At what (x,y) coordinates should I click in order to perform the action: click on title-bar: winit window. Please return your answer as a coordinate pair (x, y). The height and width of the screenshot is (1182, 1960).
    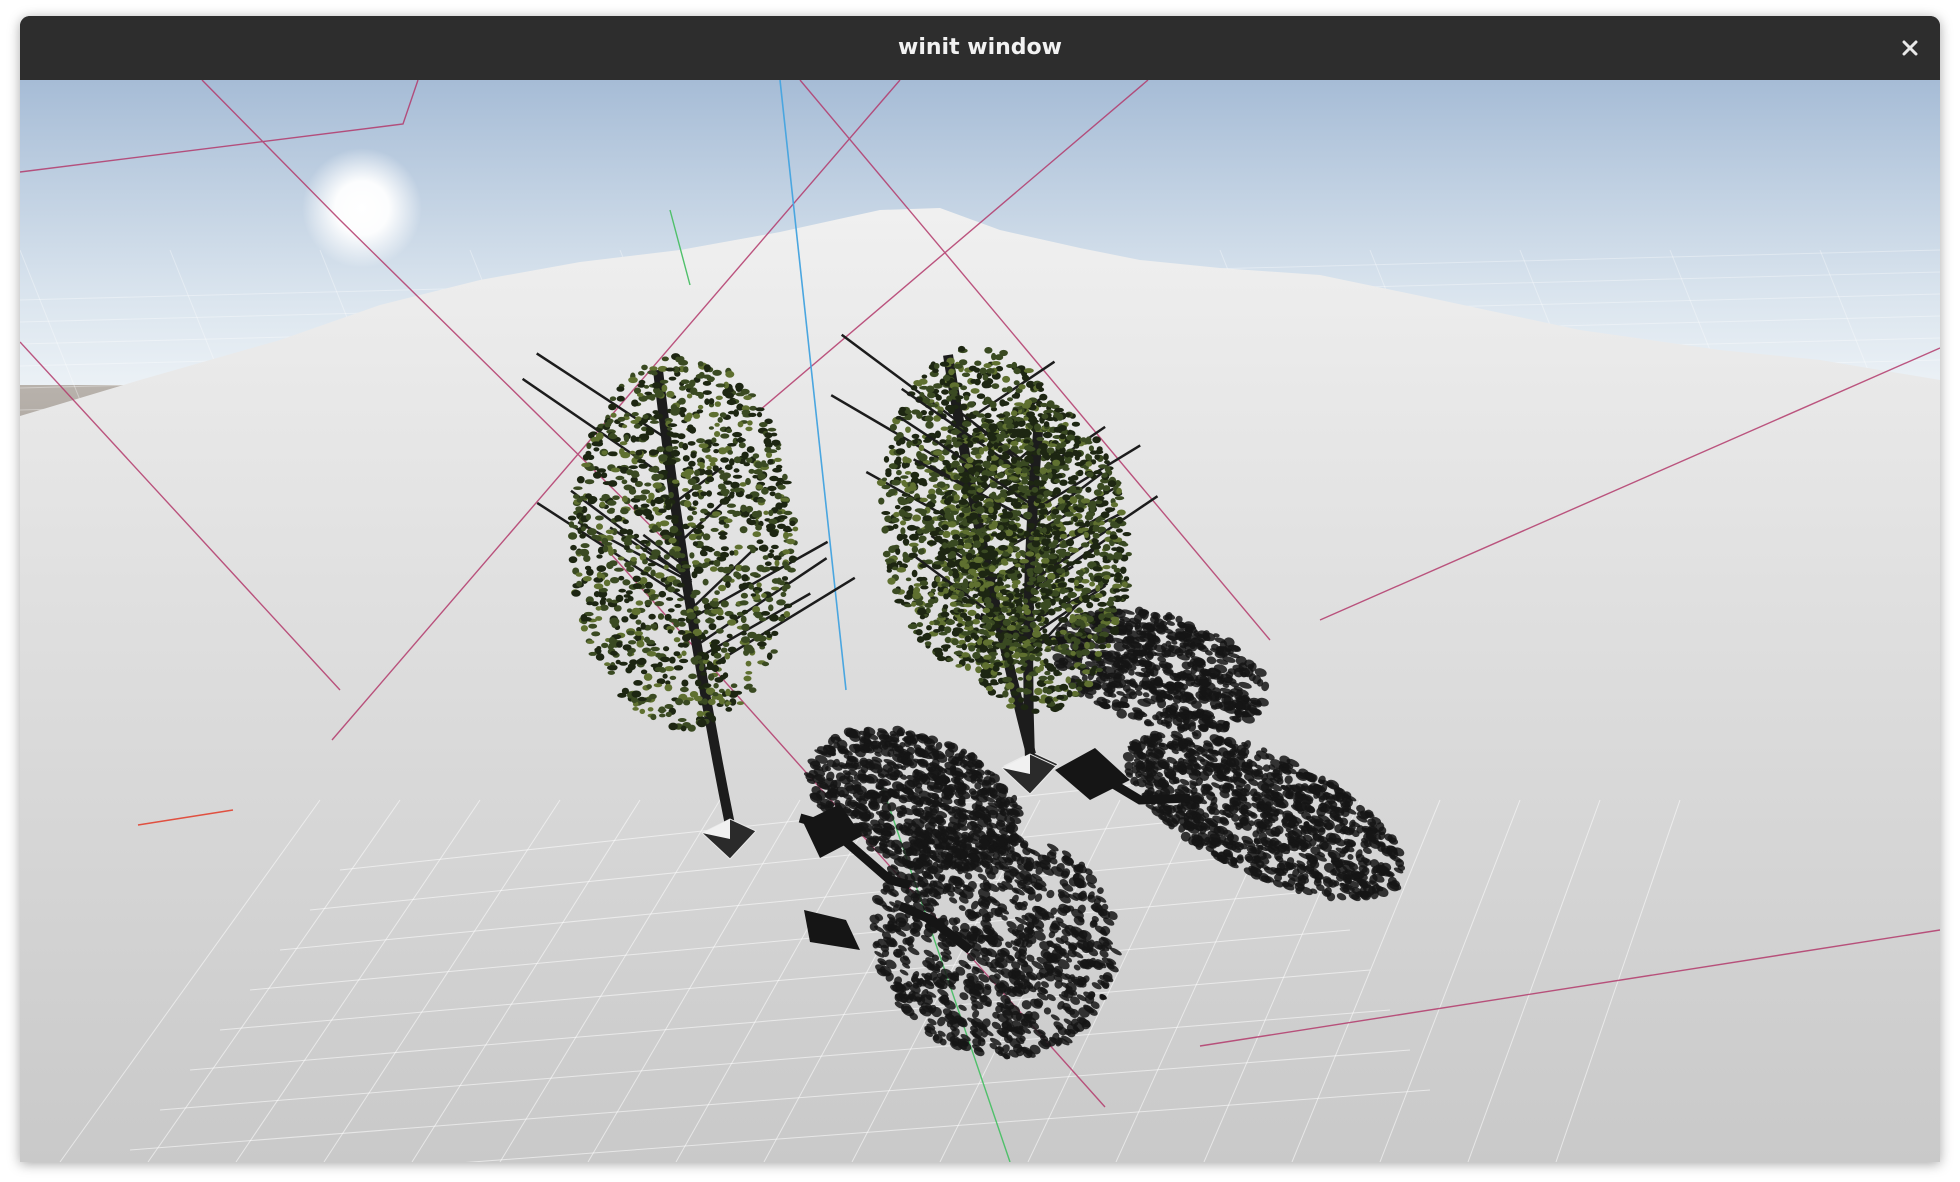
    Looking at the image, I should click on (980, 48).